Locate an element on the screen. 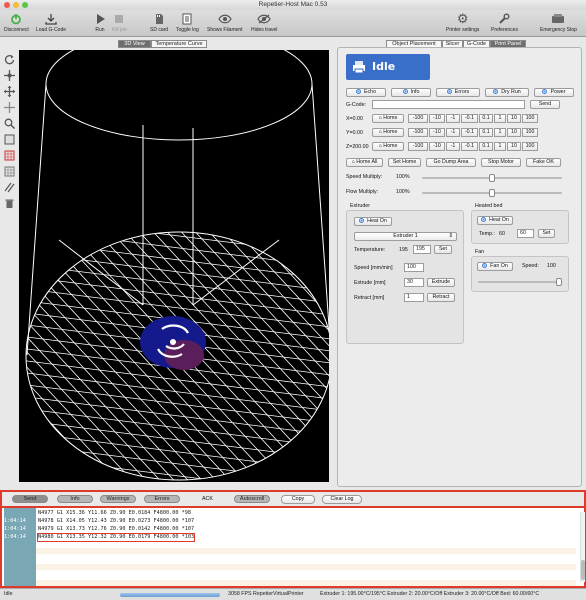 The height and width of the screenshot is (600, 586). rotate-icon is located at coordinates (9, 75).